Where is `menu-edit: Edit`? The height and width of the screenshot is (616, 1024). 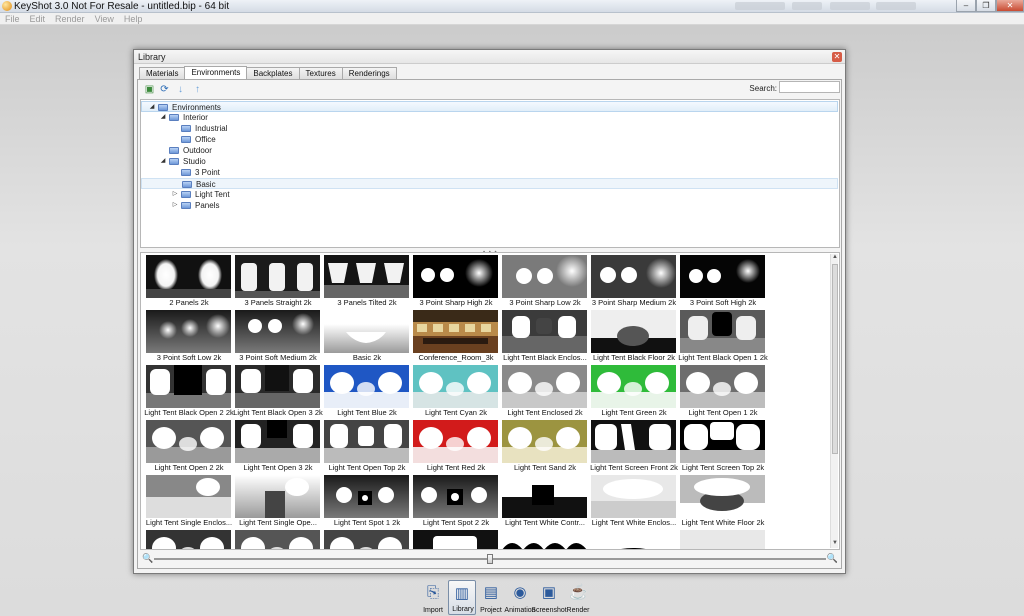 menu-edit: Edit is located at coordinates (38, 19).